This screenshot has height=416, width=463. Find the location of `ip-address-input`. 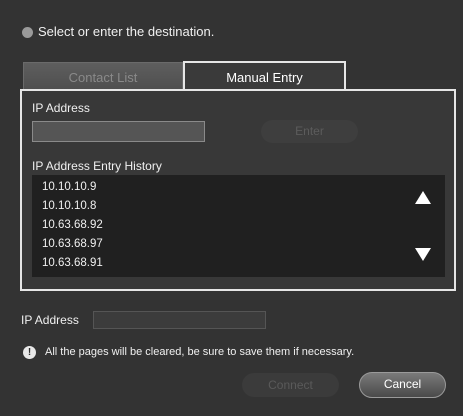

ip-address-input is located at coordinates (118, 131).